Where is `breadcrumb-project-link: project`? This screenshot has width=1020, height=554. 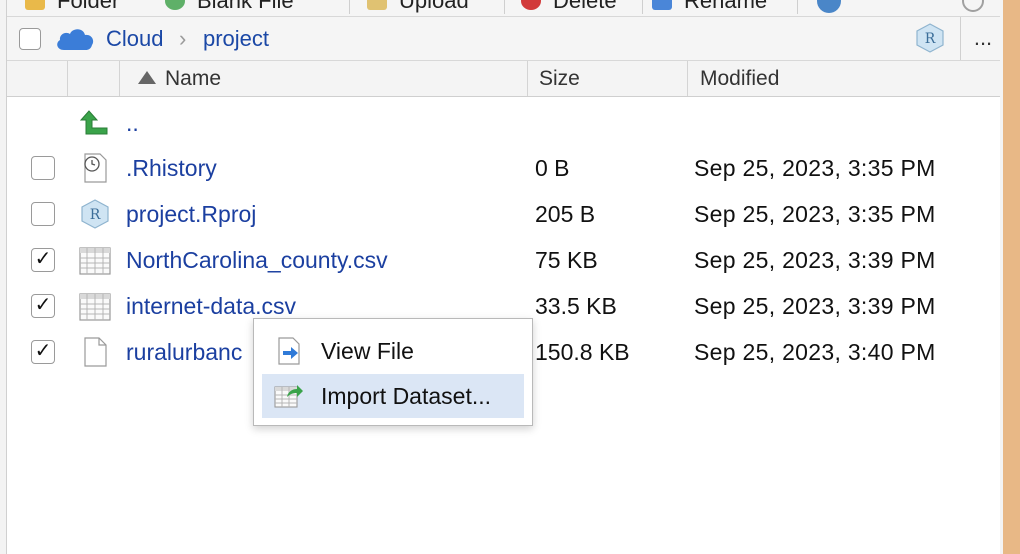
breadcrumb-project-link: project is located at coordinates (236, 39).